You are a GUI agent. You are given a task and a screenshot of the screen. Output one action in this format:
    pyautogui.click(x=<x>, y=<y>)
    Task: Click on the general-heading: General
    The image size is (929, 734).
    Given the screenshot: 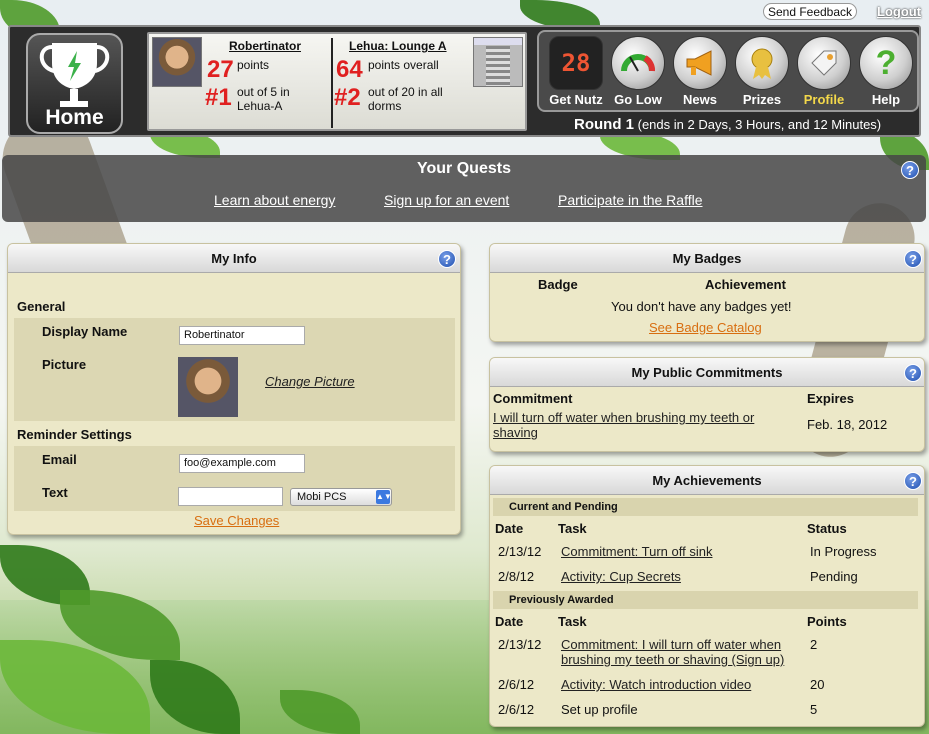 What is the action you would take?
    pyautogui.click(x=41, y=306)
    